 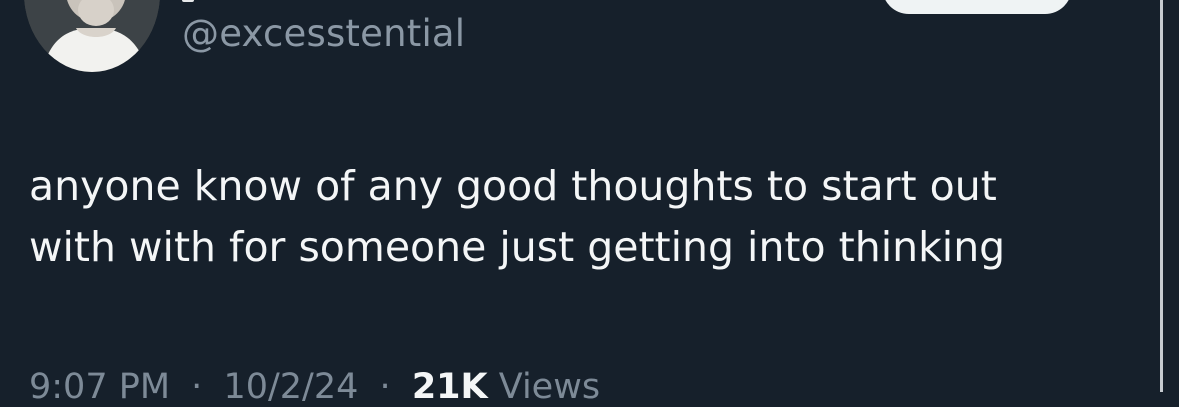 I want to click on display-name-fragment, so click(x=188, y=1).